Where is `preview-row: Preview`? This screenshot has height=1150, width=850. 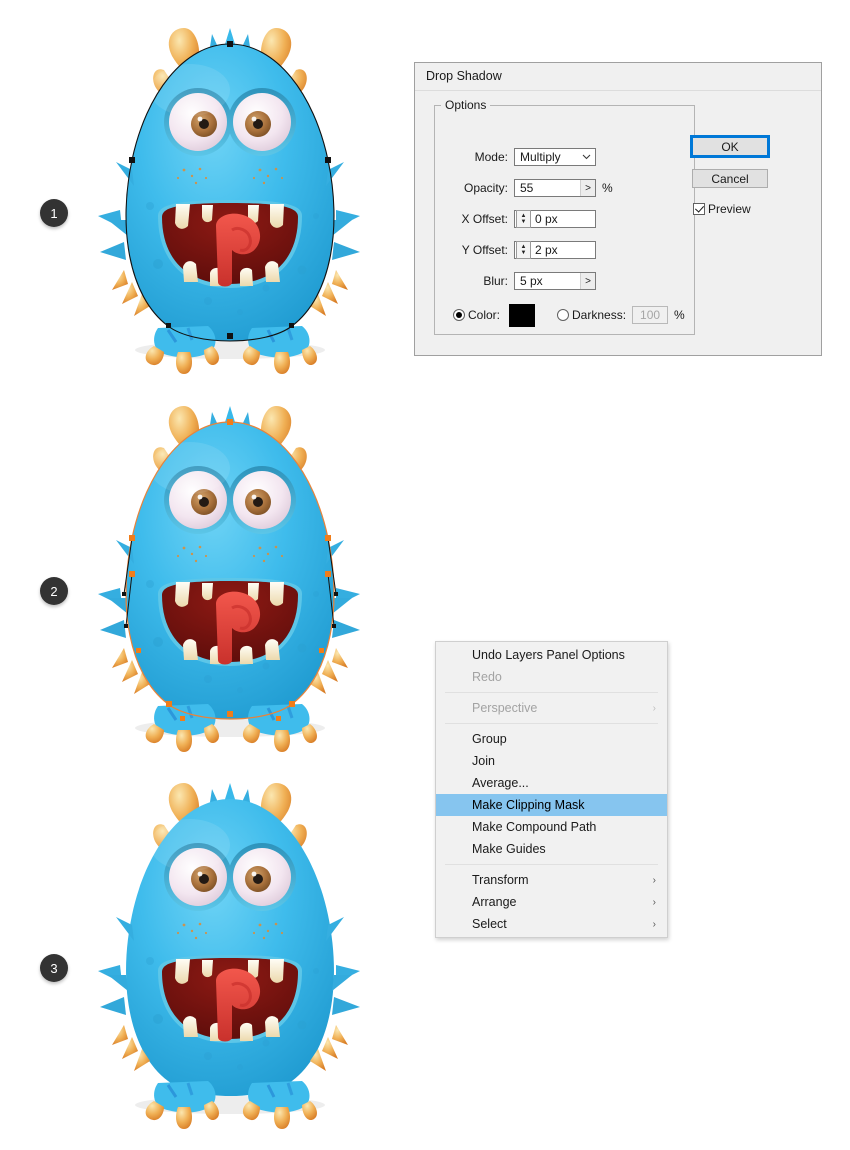
preview-row: Preview is located at coordinates (722, 209).